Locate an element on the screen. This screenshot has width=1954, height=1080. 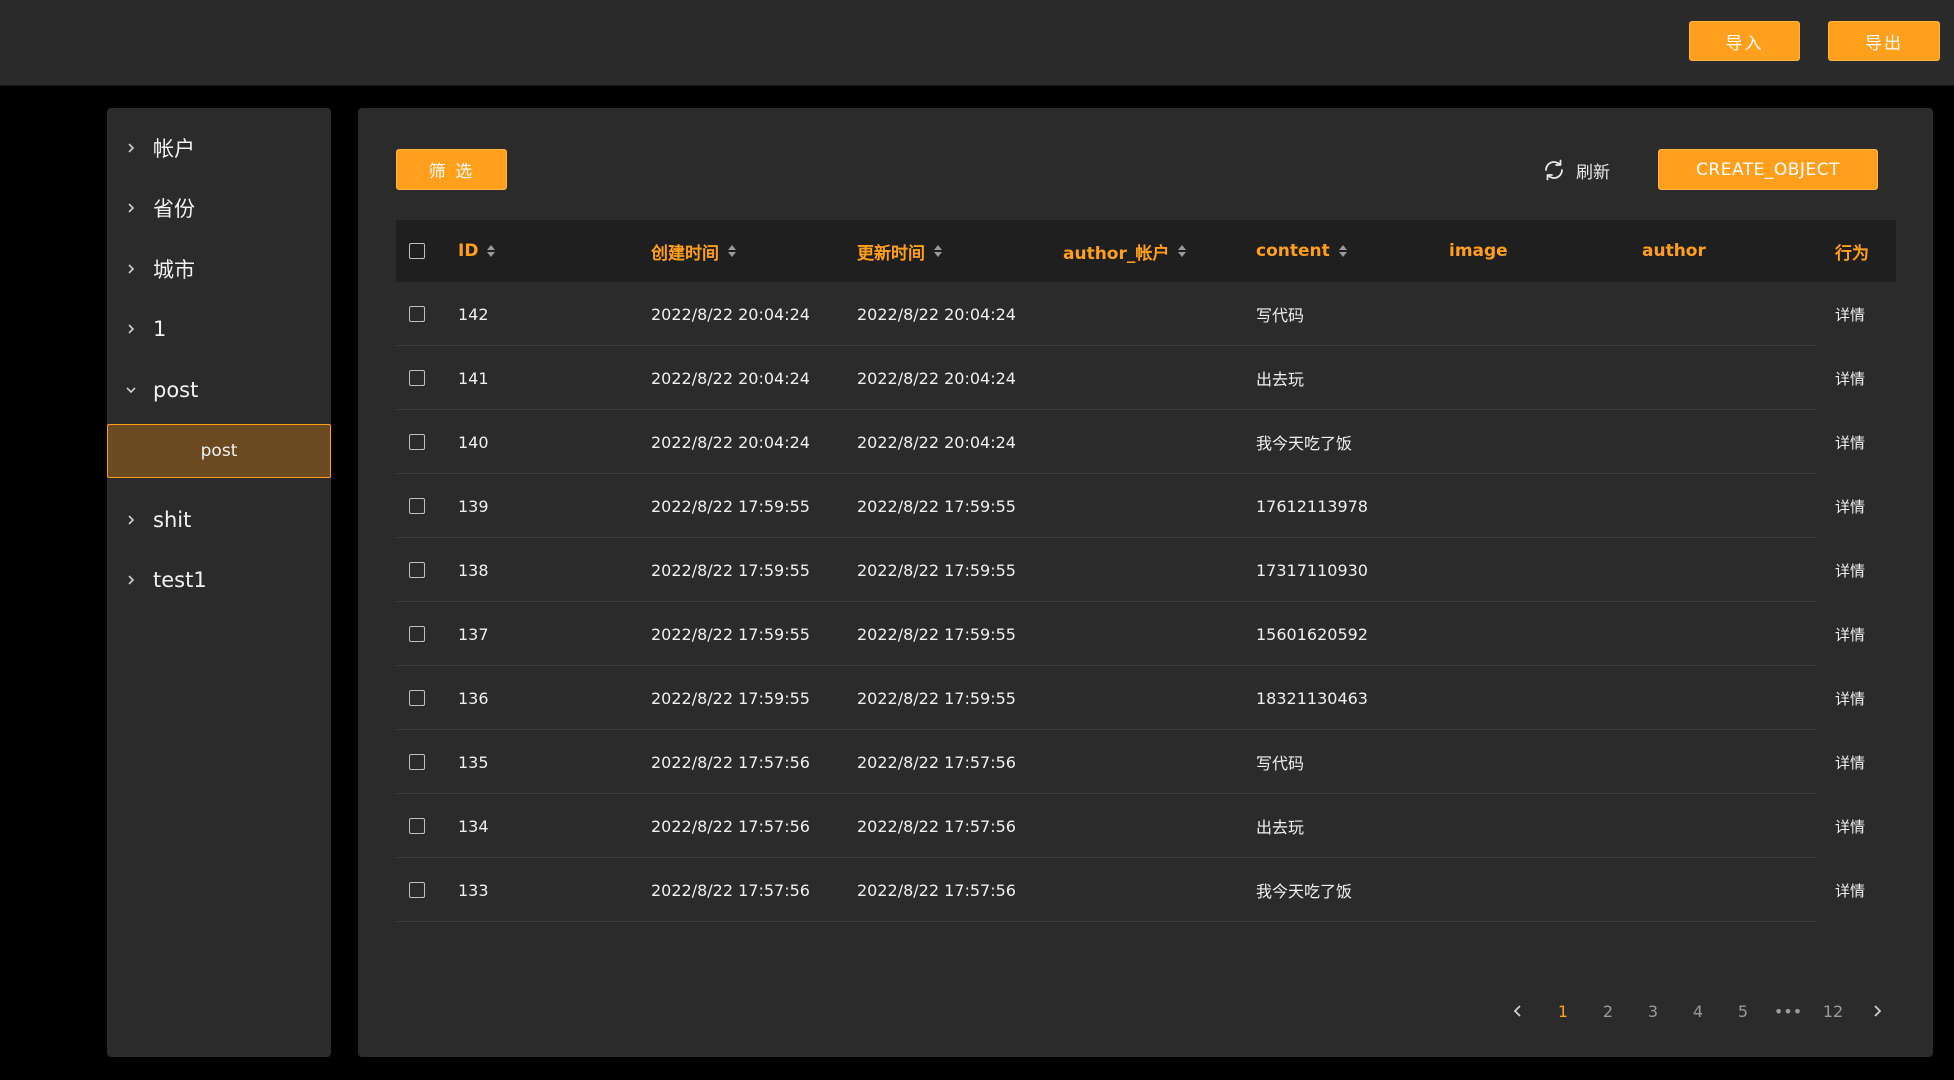
column-header-label: 更新时间 is located at coordinates (891, 253).